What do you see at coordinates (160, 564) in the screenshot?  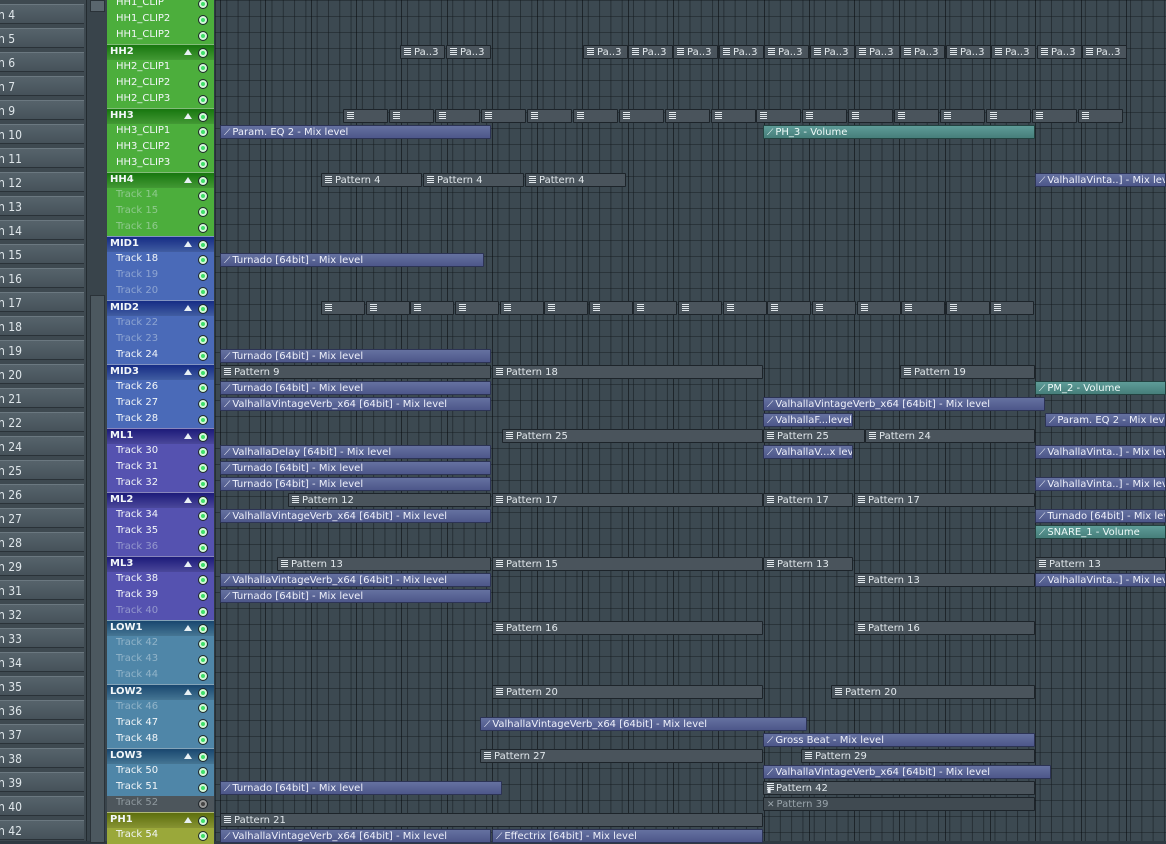 I see `track-header: ML3` at bounding box center [160, 564].